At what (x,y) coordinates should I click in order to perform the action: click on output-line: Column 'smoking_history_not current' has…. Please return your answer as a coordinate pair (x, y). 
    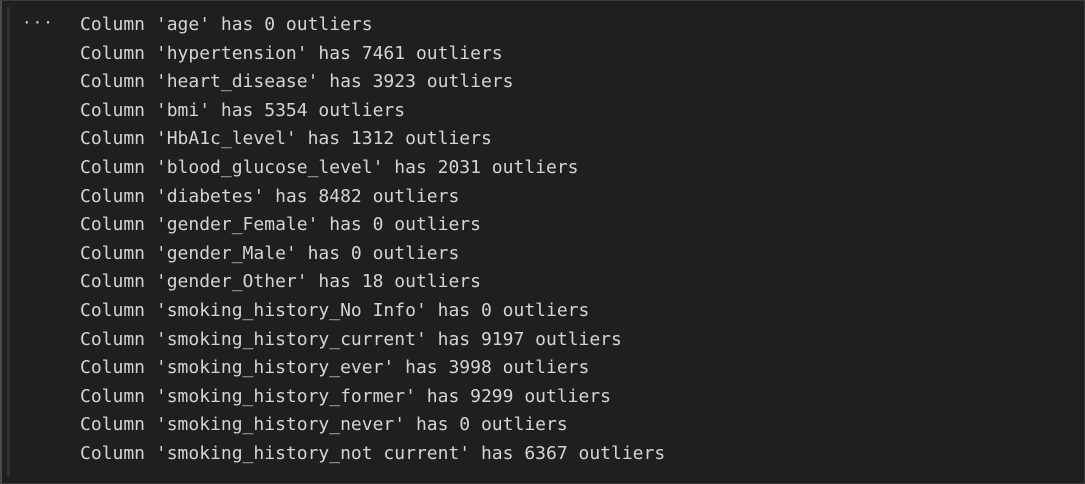
    Looking at the image, I should click on (373, 453).